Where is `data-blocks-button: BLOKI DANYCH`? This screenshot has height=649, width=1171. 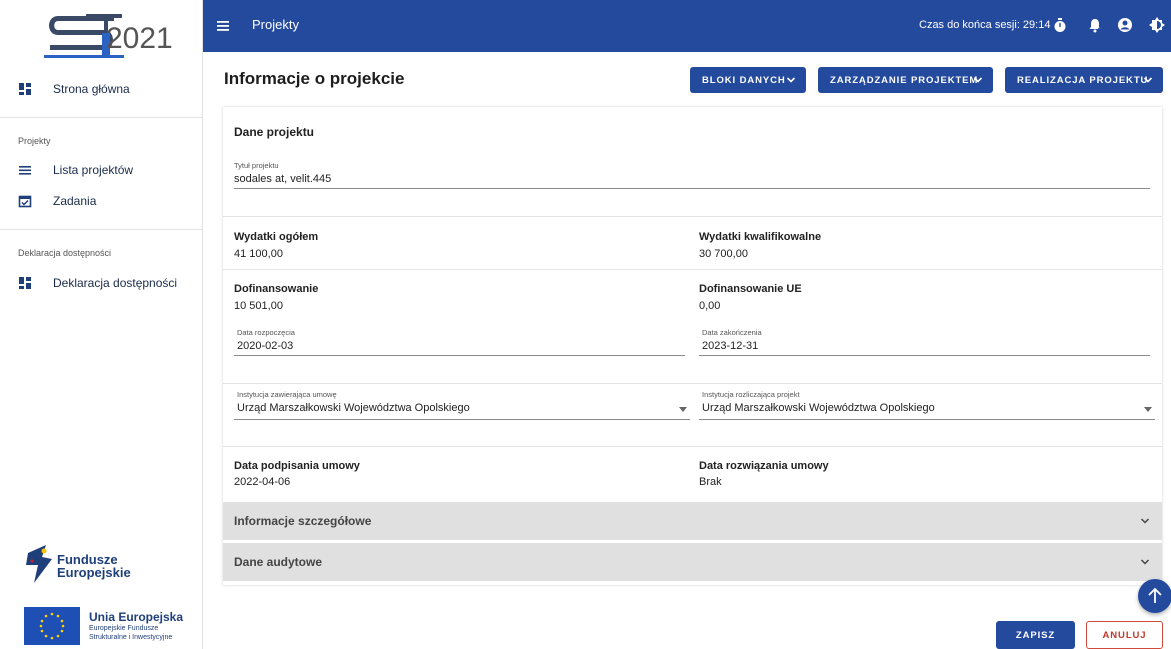
data-blocks-button: BLOKI DANYCH is located at coordinates (748, 80).